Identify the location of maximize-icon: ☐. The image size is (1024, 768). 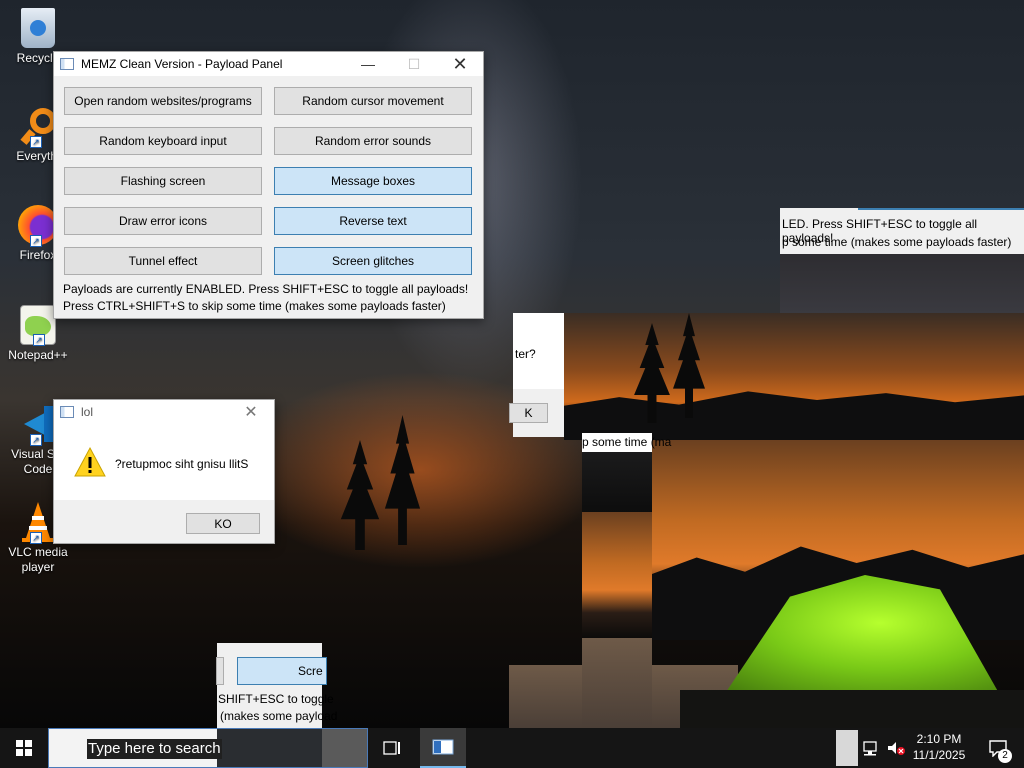
(414, 63).